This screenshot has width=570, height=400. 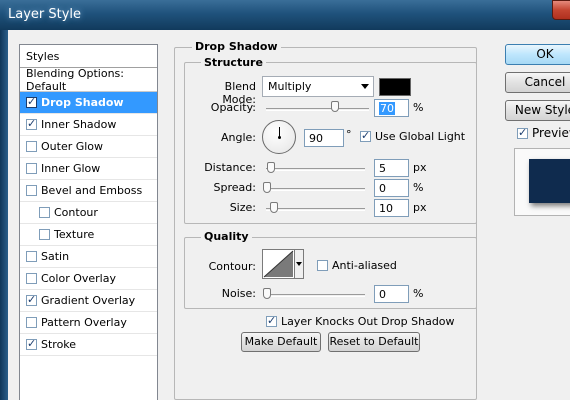 I want to click on spread-slider, so click(x=315, y=189).